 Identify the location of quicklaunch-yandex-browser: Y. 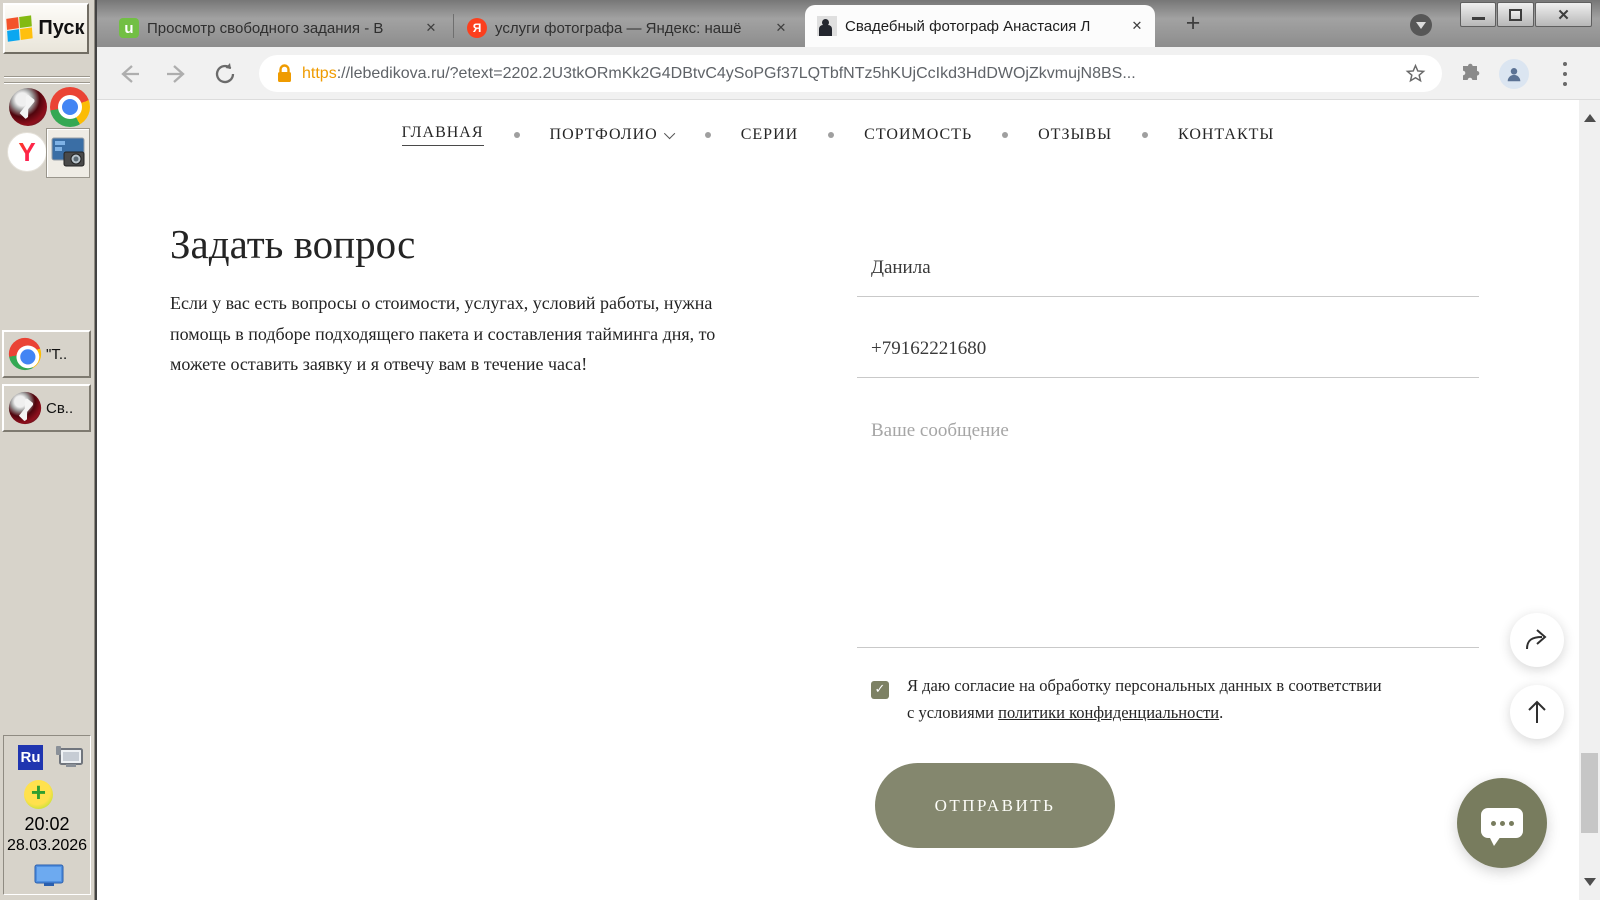
(27, 152).